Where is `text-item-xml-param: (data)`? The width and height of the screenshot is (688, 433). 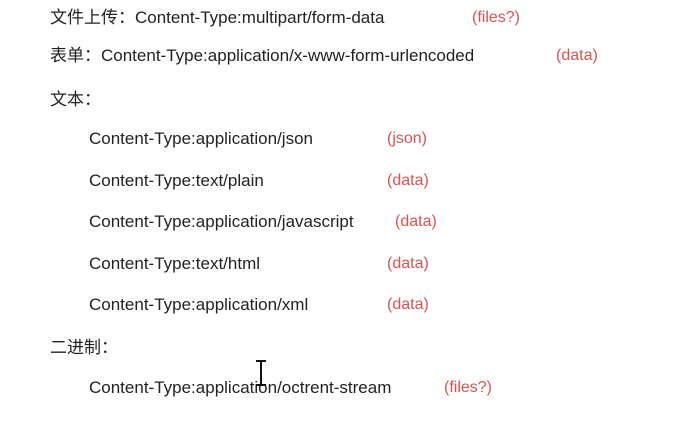 text-item-xml-param: (data) is located at coordinates (408, 304).